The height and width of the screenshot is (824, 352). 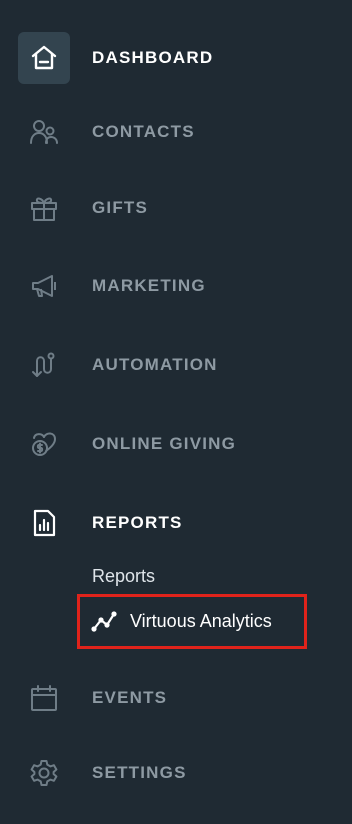 What do you see at coordinates (178, 208) in the screenshot?
I see `sidebar-item-gifts: GIFTS` at bounding box center [178, 208].